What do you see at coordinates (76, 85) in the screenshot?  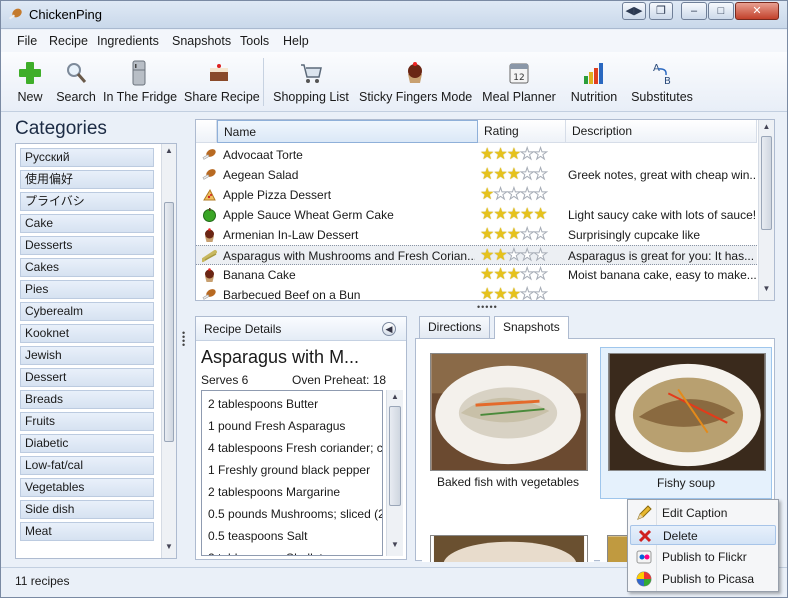 I see `search-button: Search` at bounding box center [76, 85].